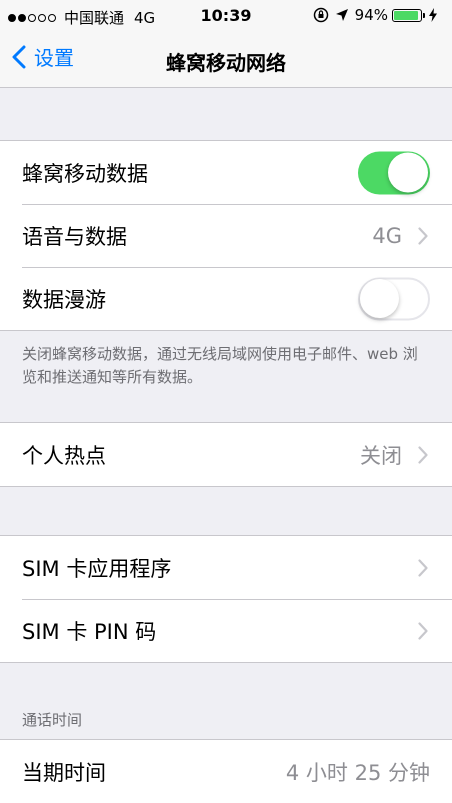 Image resolution: width=452 pixels, height=803 pixels. I want to click on current-period-label: 当期时间, so click(64, 772).